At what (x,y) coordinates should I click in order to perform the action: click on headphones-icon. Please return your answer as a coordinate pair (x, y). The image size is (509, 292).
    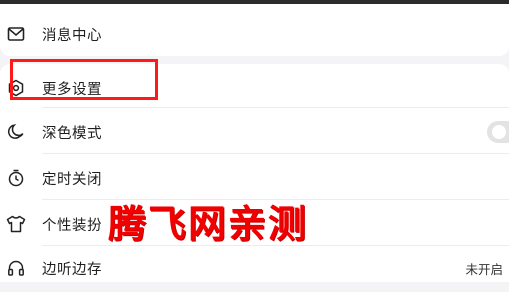
    Looking at the image, I should click on (16, 268).